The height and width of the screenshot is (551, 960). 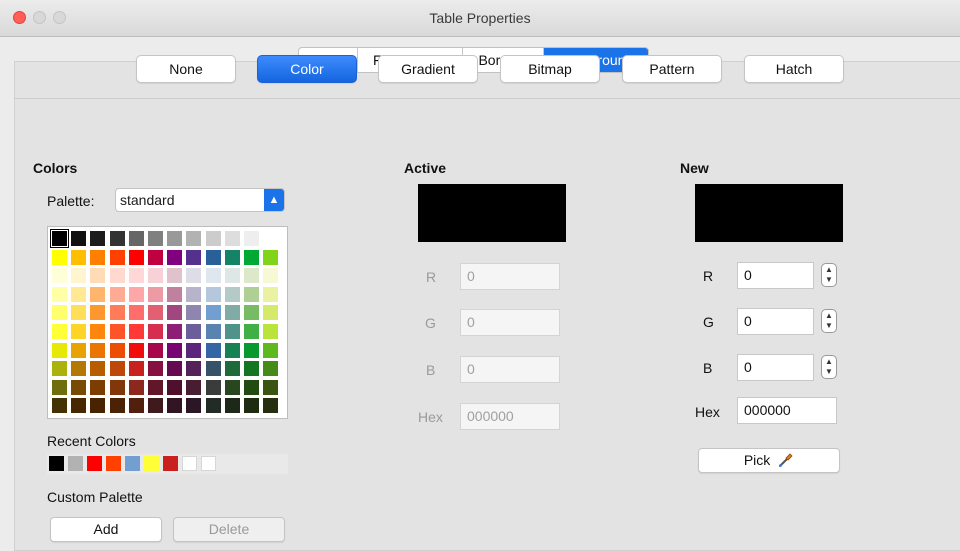 I want to click on new-b-field: 0, so click(x=775, y=367).